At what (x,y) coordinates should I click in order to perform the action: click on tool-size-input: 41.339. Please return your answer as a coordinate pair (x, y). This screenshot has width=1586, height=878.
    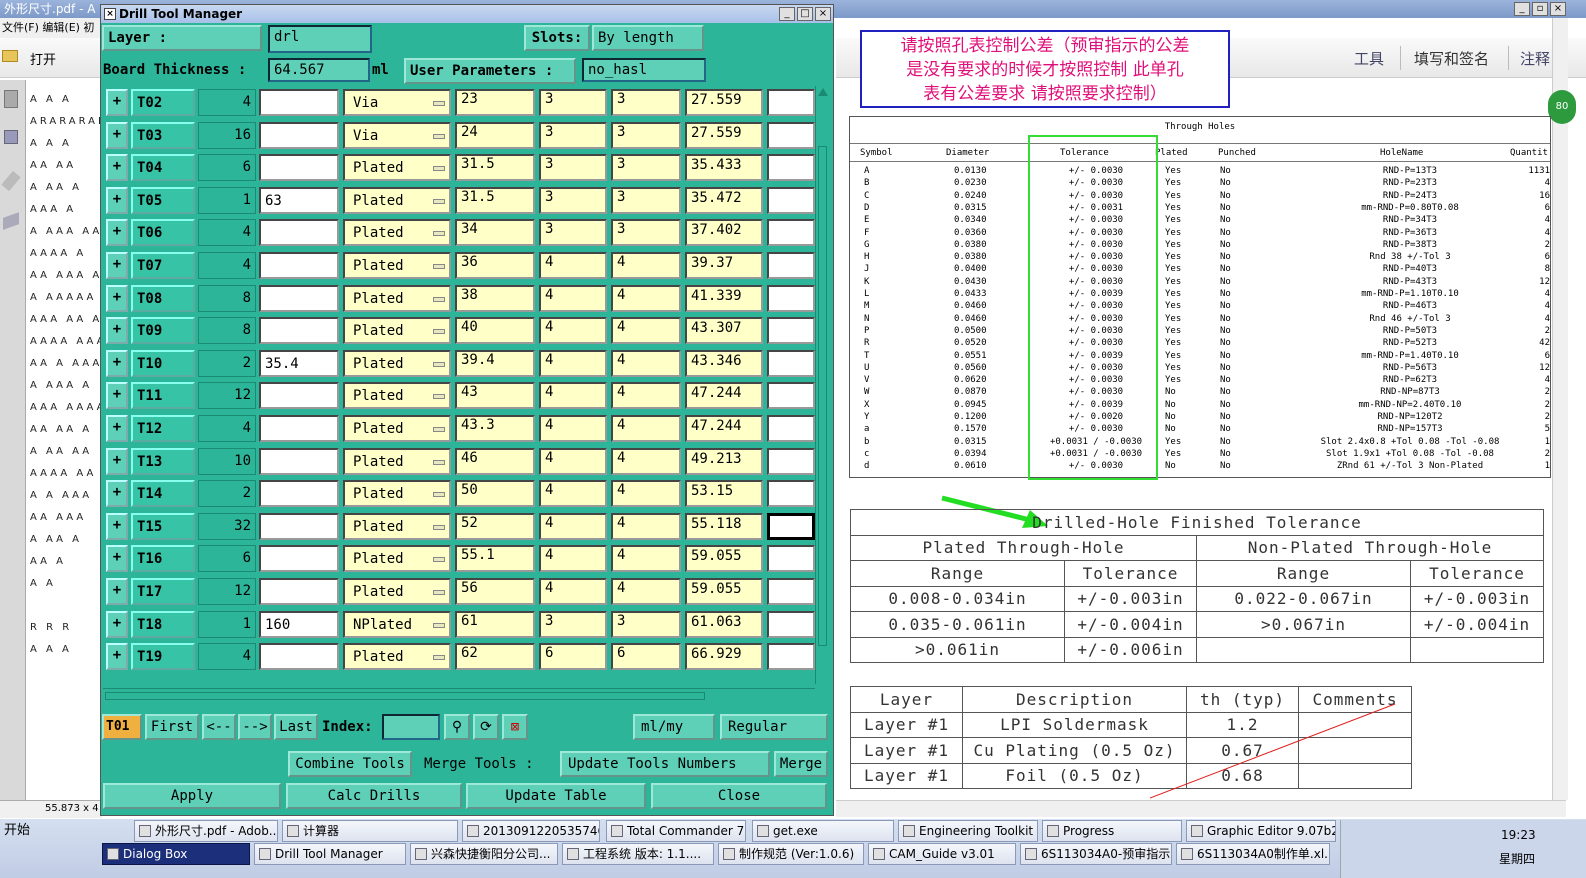
    Looking at the image, I should click on (724, 298).